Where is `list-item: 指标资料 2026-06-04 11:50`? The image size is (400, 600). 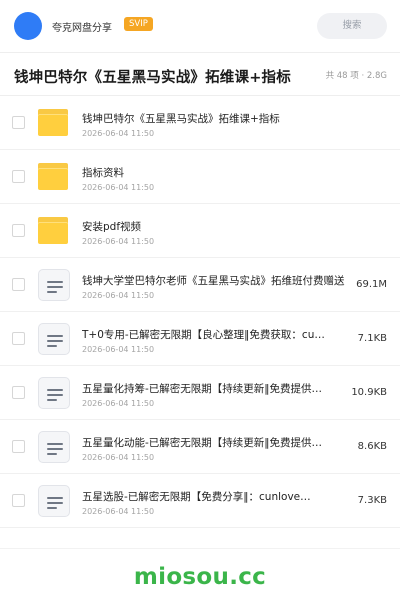 list-item: 指标资料 2026-06-04 11:50 is located at coordinates (200, 177).